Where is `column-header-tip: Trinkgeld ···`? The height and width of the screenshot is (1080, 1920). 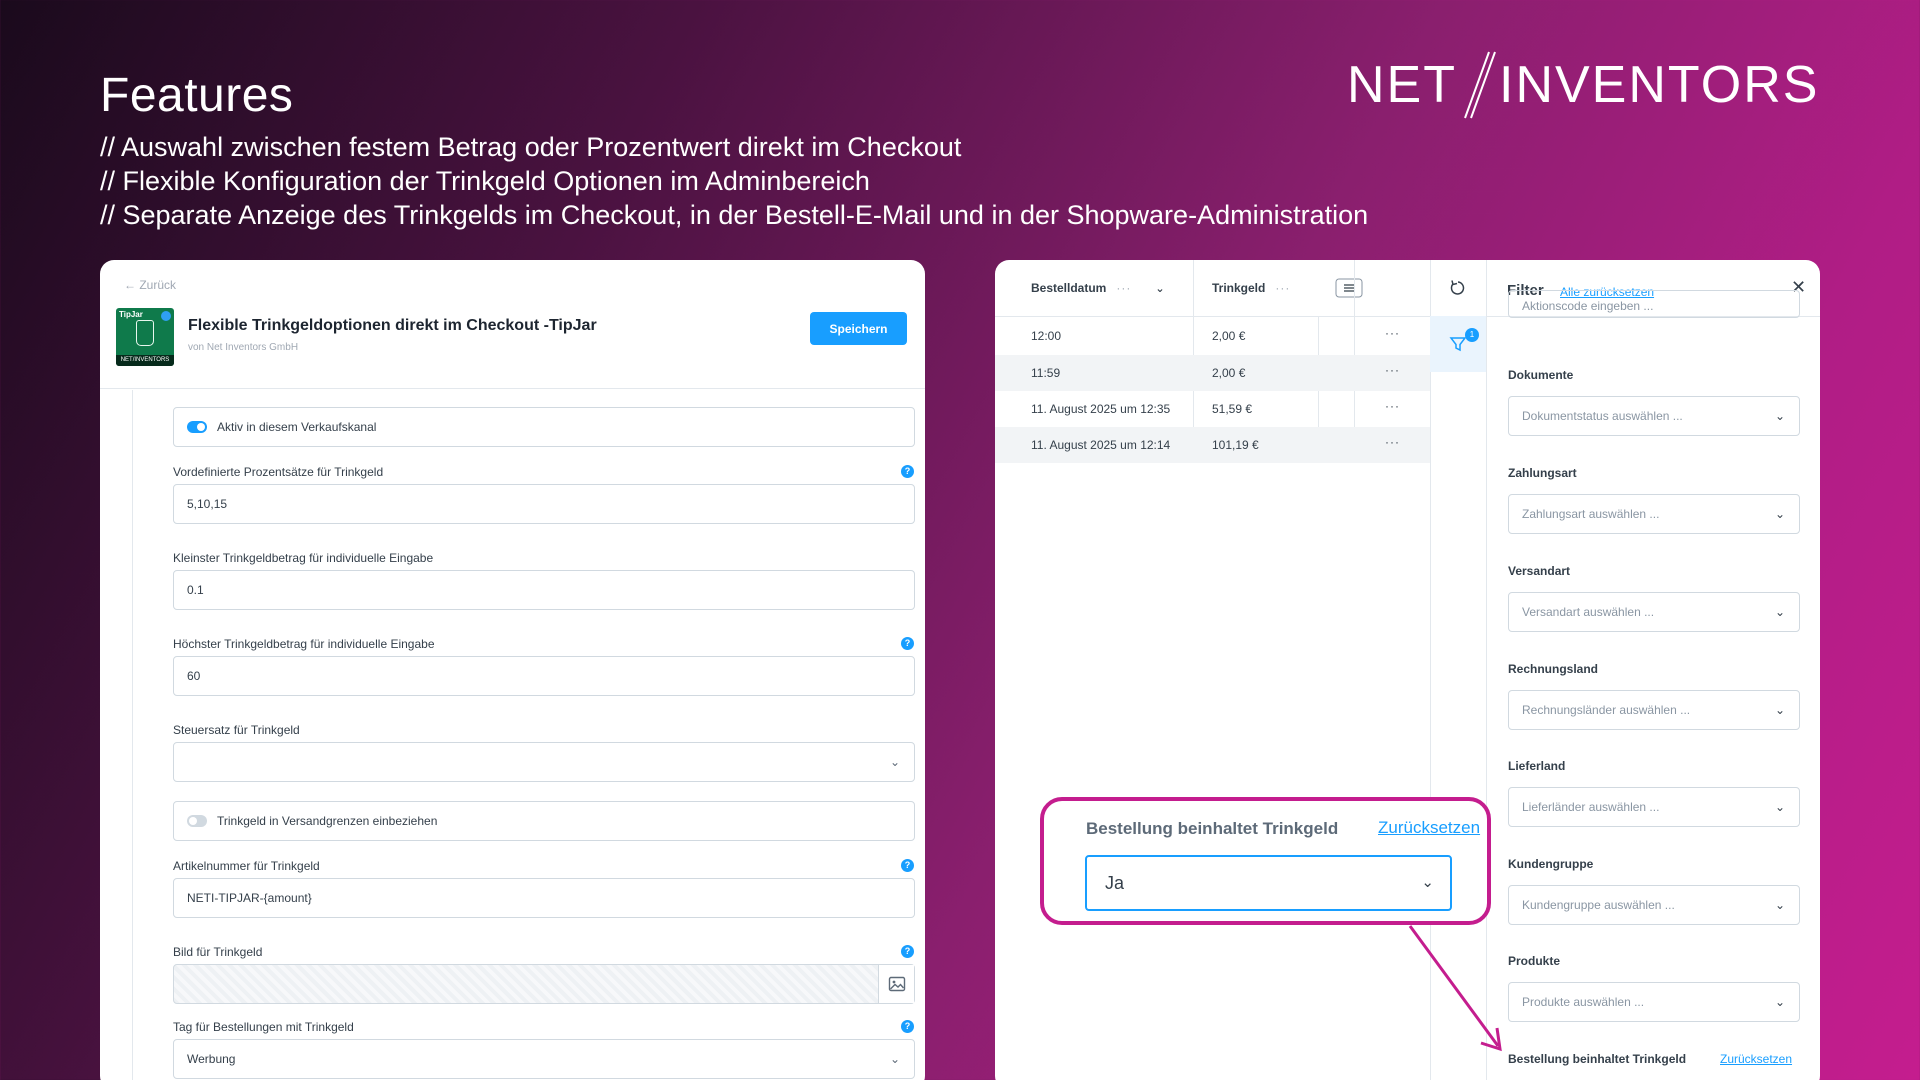 column-header-tip: Trinkgeld ··· is located at coordinates (1251, 288).